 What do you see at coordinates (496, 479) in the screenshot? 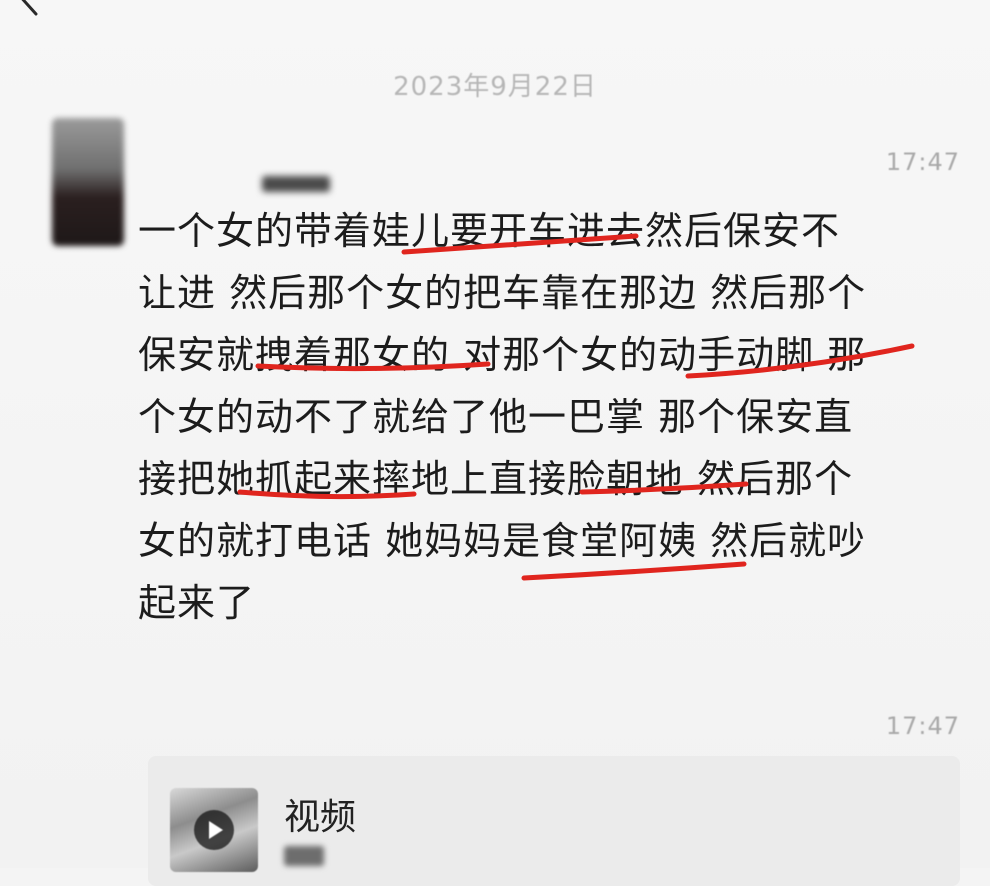
I see `message-line: 接把她抓起来摔地上直接脸朝地 然后那个` at bounding box center [496, 479].